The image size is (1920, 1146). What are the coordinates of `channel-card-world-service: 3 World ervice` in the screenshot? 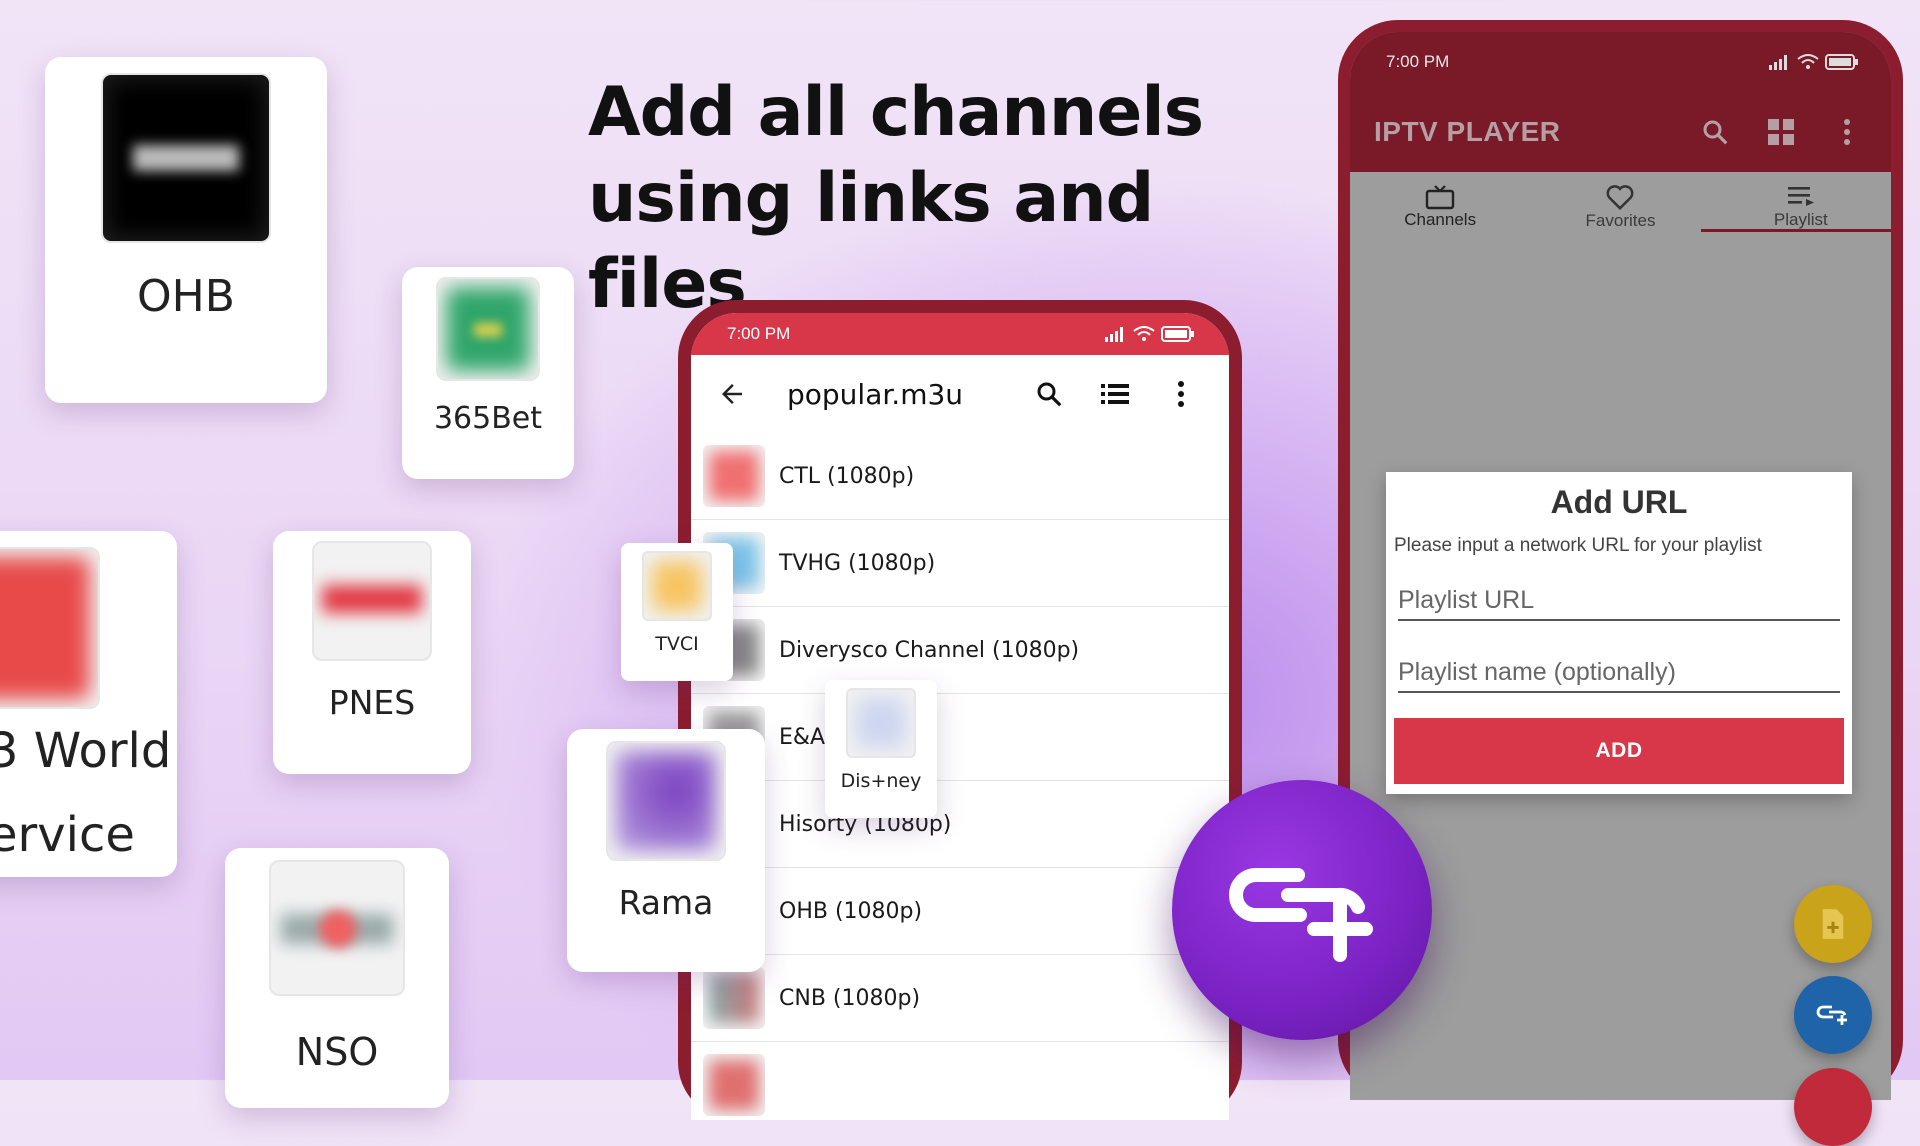 It's located at (88, 704).